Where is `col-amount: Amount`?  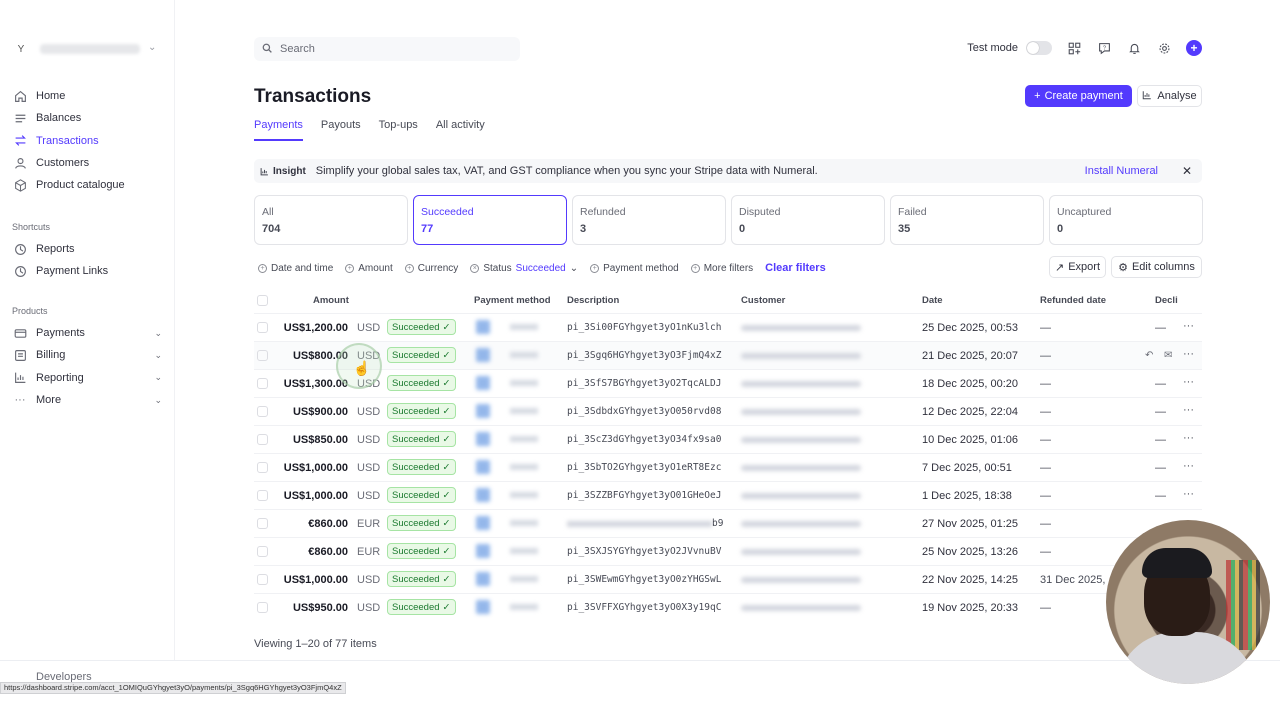 col-amount: Amount is located at coordinates (331, 300).